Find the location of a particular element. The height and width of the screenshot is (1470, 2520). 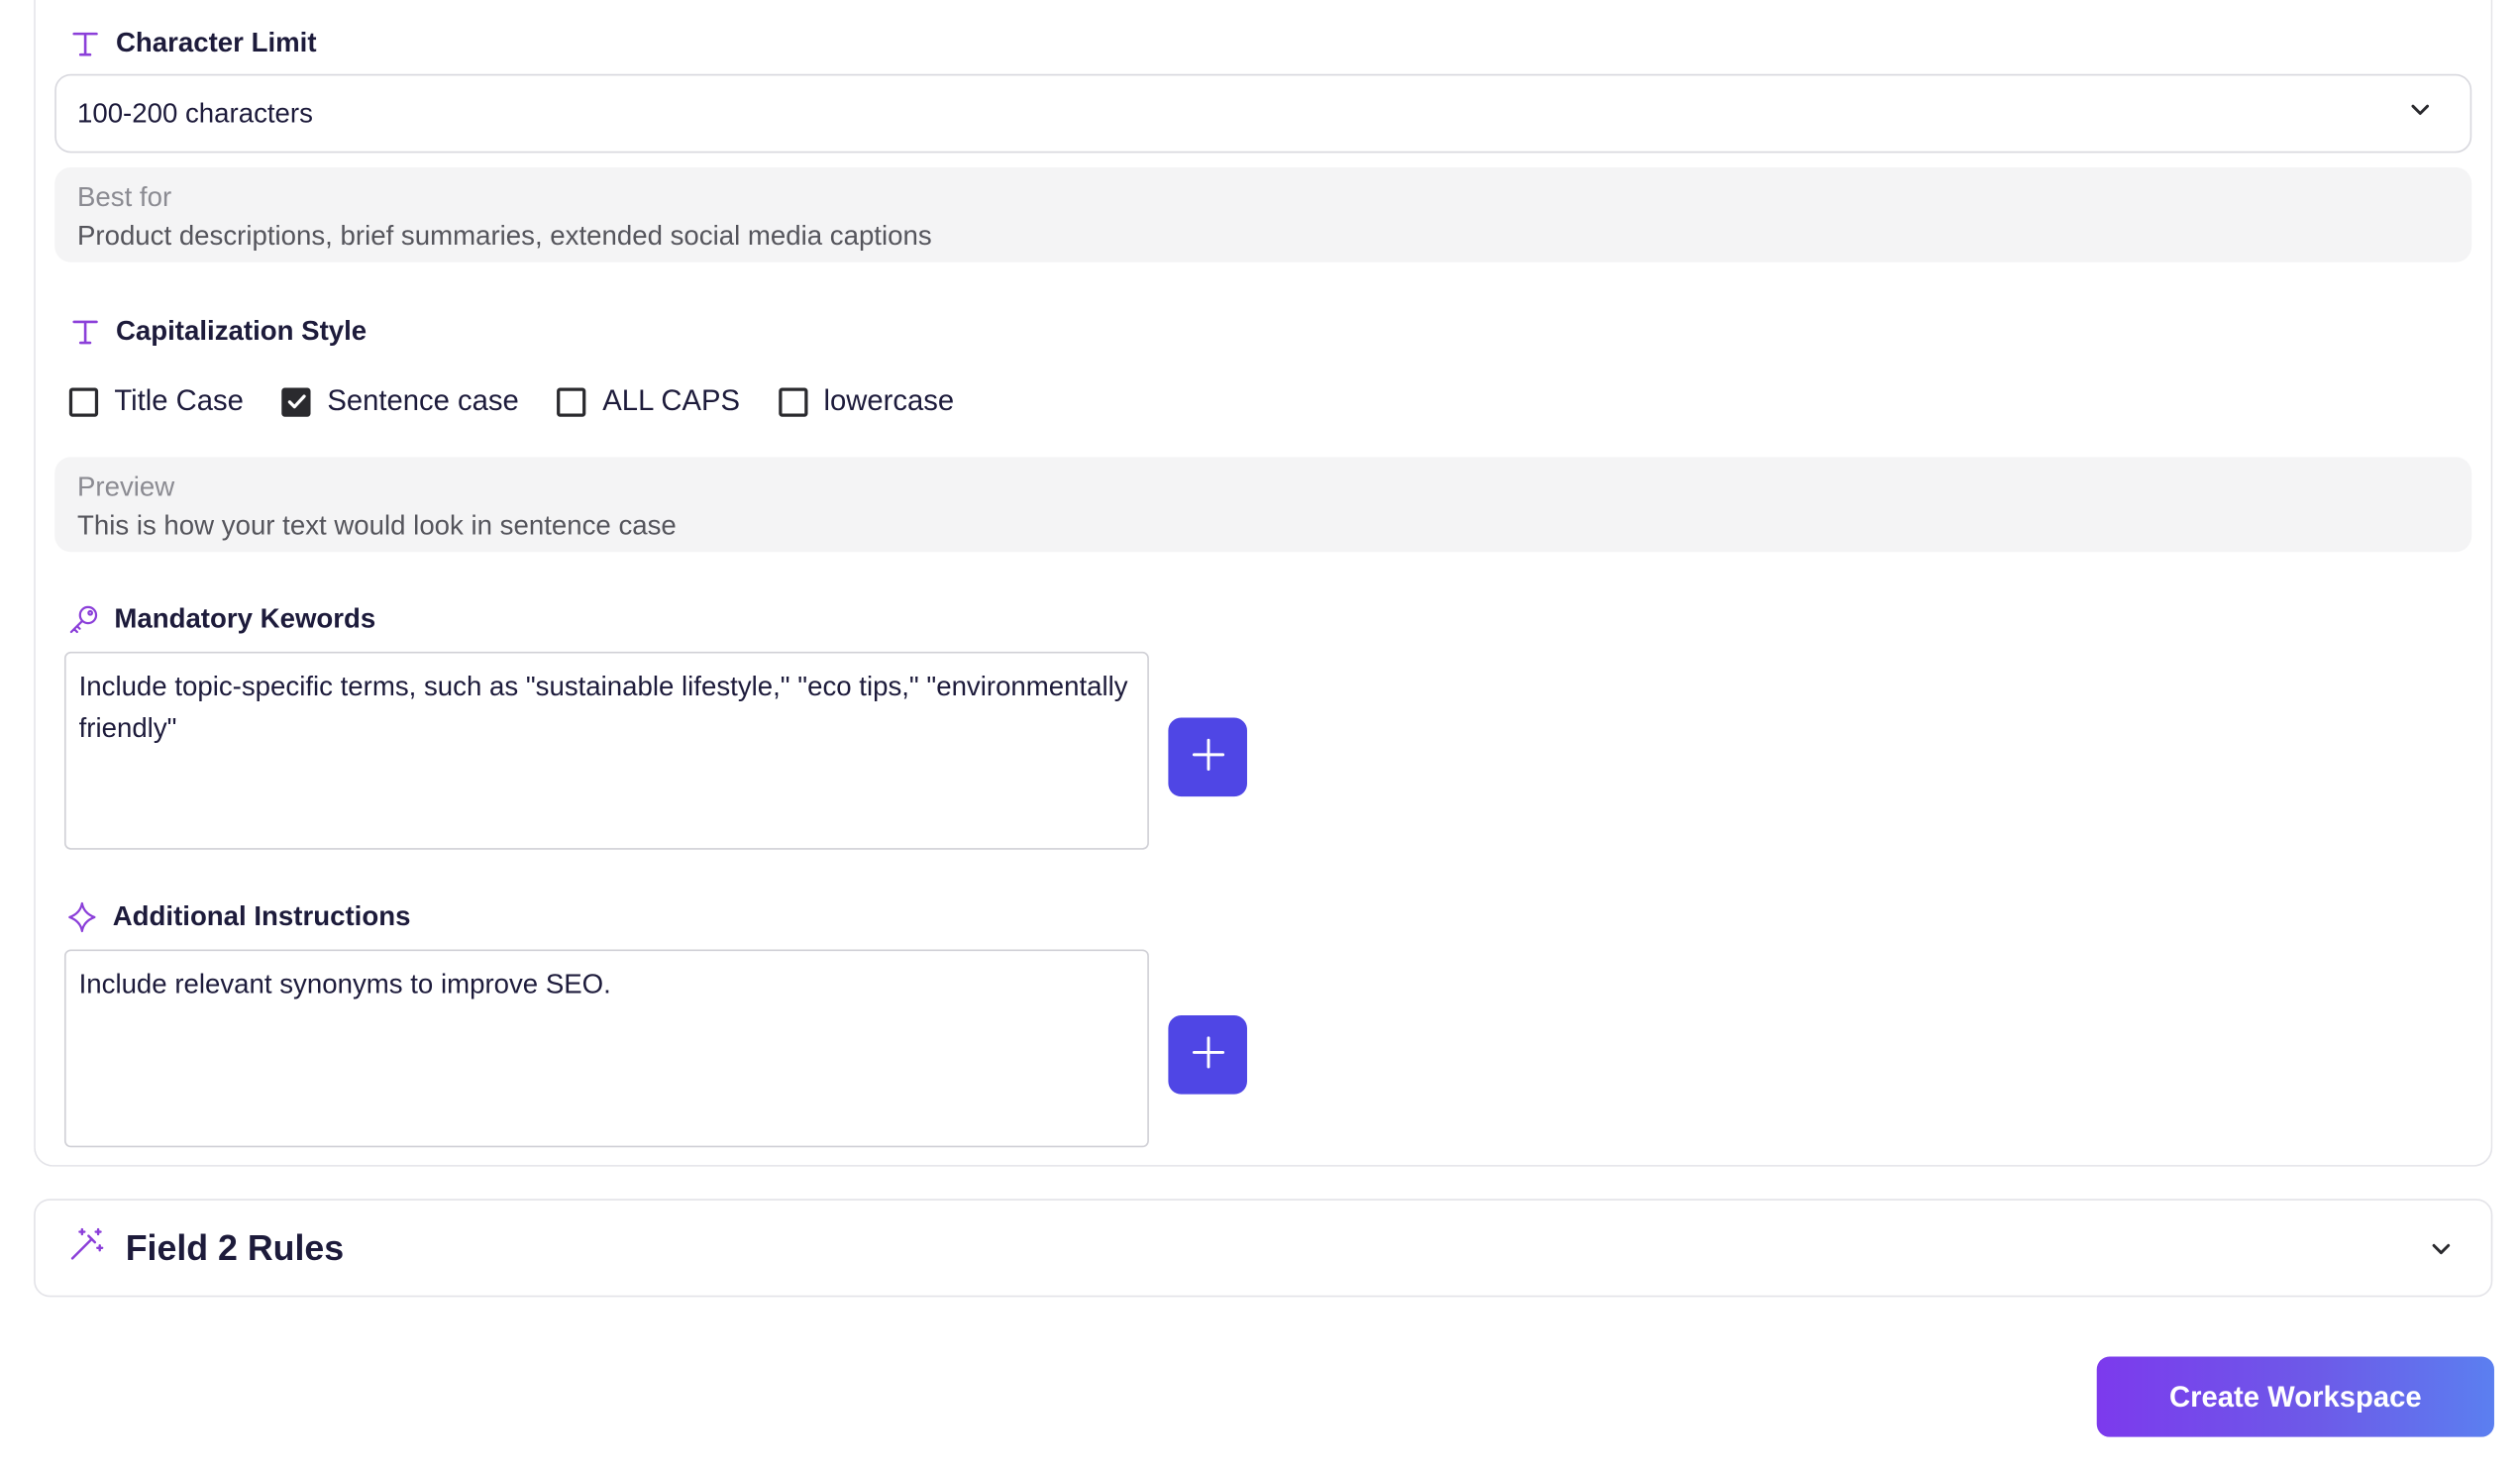

magic-wand-icon is located at coordinates (86, 1247).